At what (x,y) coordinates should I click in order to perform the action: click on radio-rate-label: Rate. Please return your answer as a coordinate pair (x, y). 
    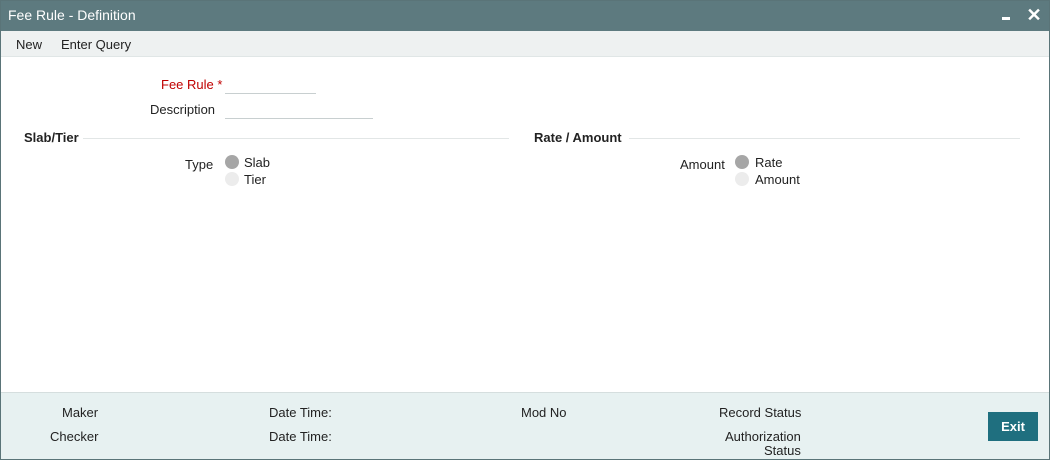
    Looking at the image, I should click on (769, 162).